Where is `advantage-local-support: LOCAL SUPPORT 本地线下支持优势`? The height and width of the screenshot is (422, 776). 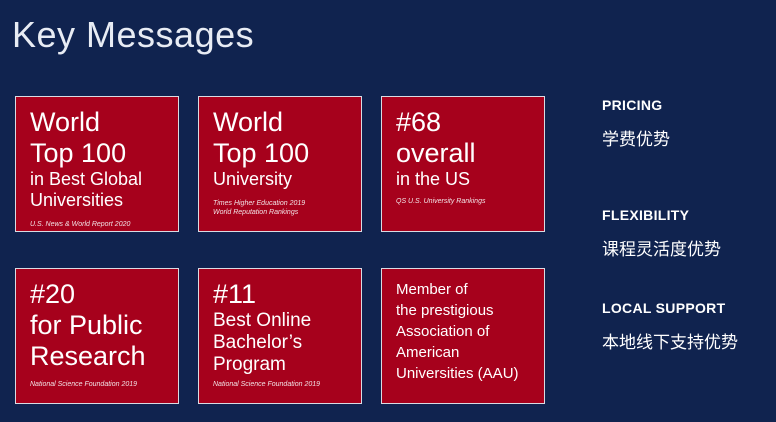 advantage-local-support: LOCAL SUPPORT 本地线下支持优势 is located at coordinates (670, 326).